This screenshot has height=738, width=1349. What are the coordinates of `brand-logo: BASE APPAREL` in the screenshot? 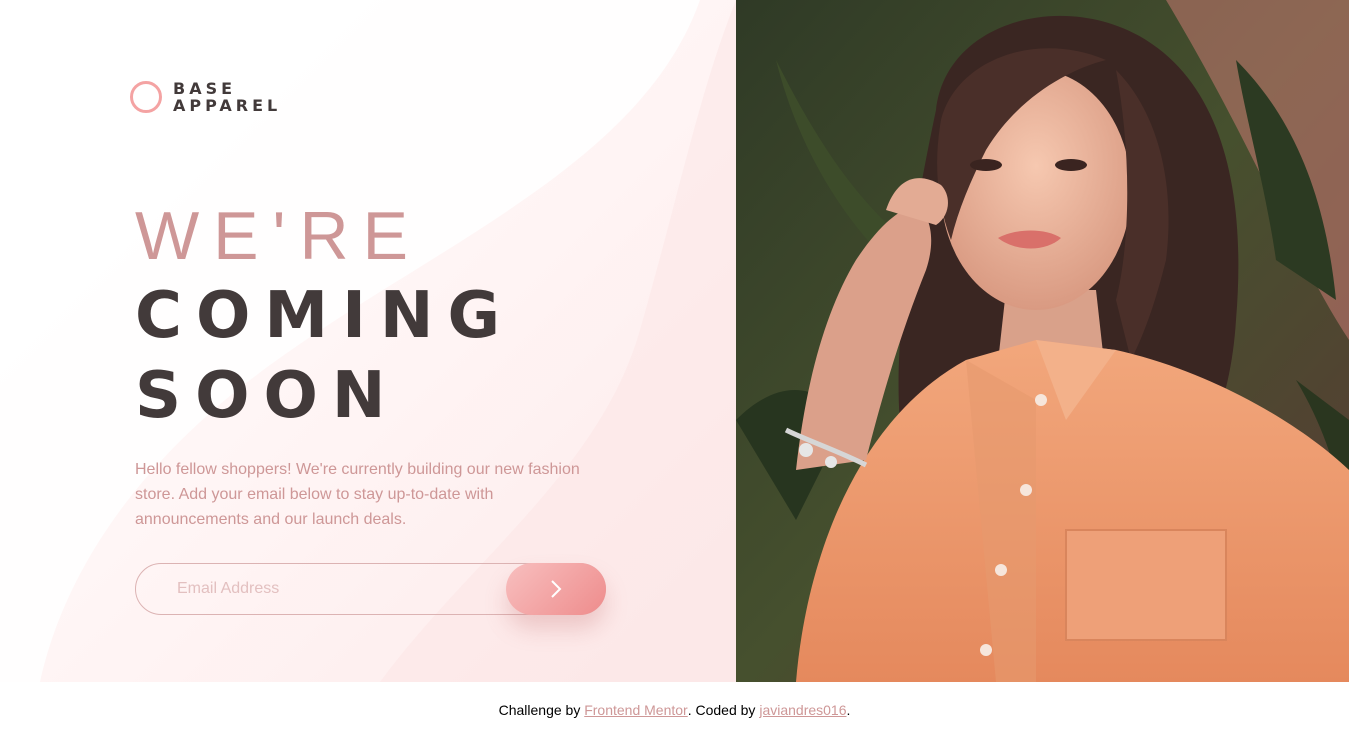 It's located at (205, 97).